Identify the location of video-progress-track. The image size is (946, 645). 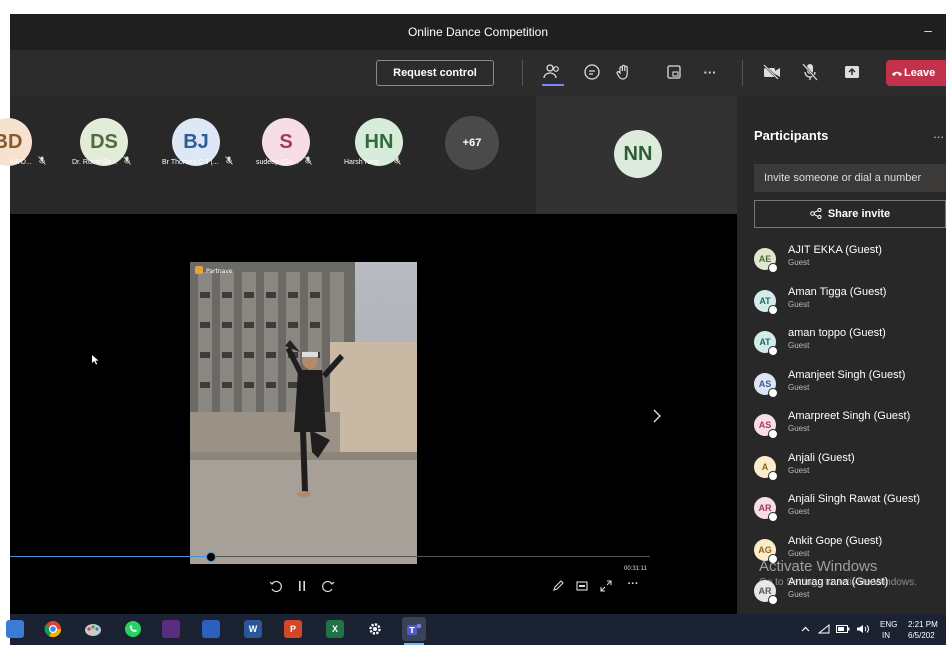
(430, 556).